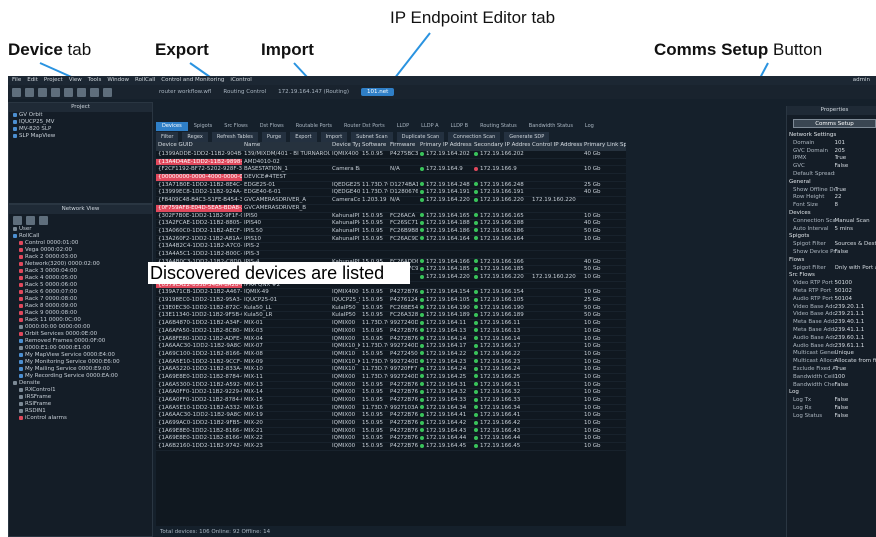  Describe the element at coordinates (855, 269) in the screenshot. I see `property-value: Only with Port assigned` at that location.